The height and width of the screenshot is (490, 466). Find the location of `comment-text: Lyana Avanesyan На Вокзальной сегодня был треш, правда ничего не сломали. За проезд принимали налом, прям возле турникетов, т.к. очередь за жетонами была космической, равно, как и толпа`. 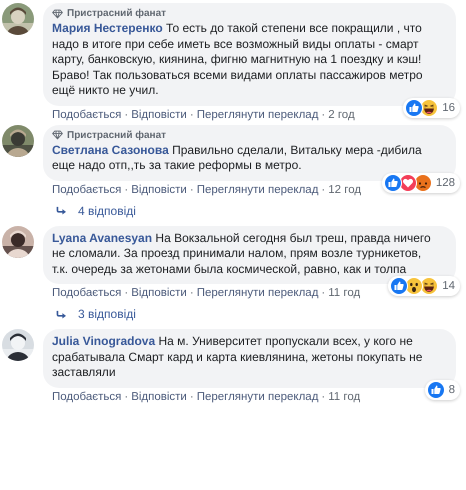

comment-text: Lyana Avanesyan На Вокзальной сегодня был треш, правда ничего не сломали. За проезд принимали налом, прям возле турникетов, т.к. очередь за жетонами была космической, равно, как и толпа is located at coordinates (242, 253).